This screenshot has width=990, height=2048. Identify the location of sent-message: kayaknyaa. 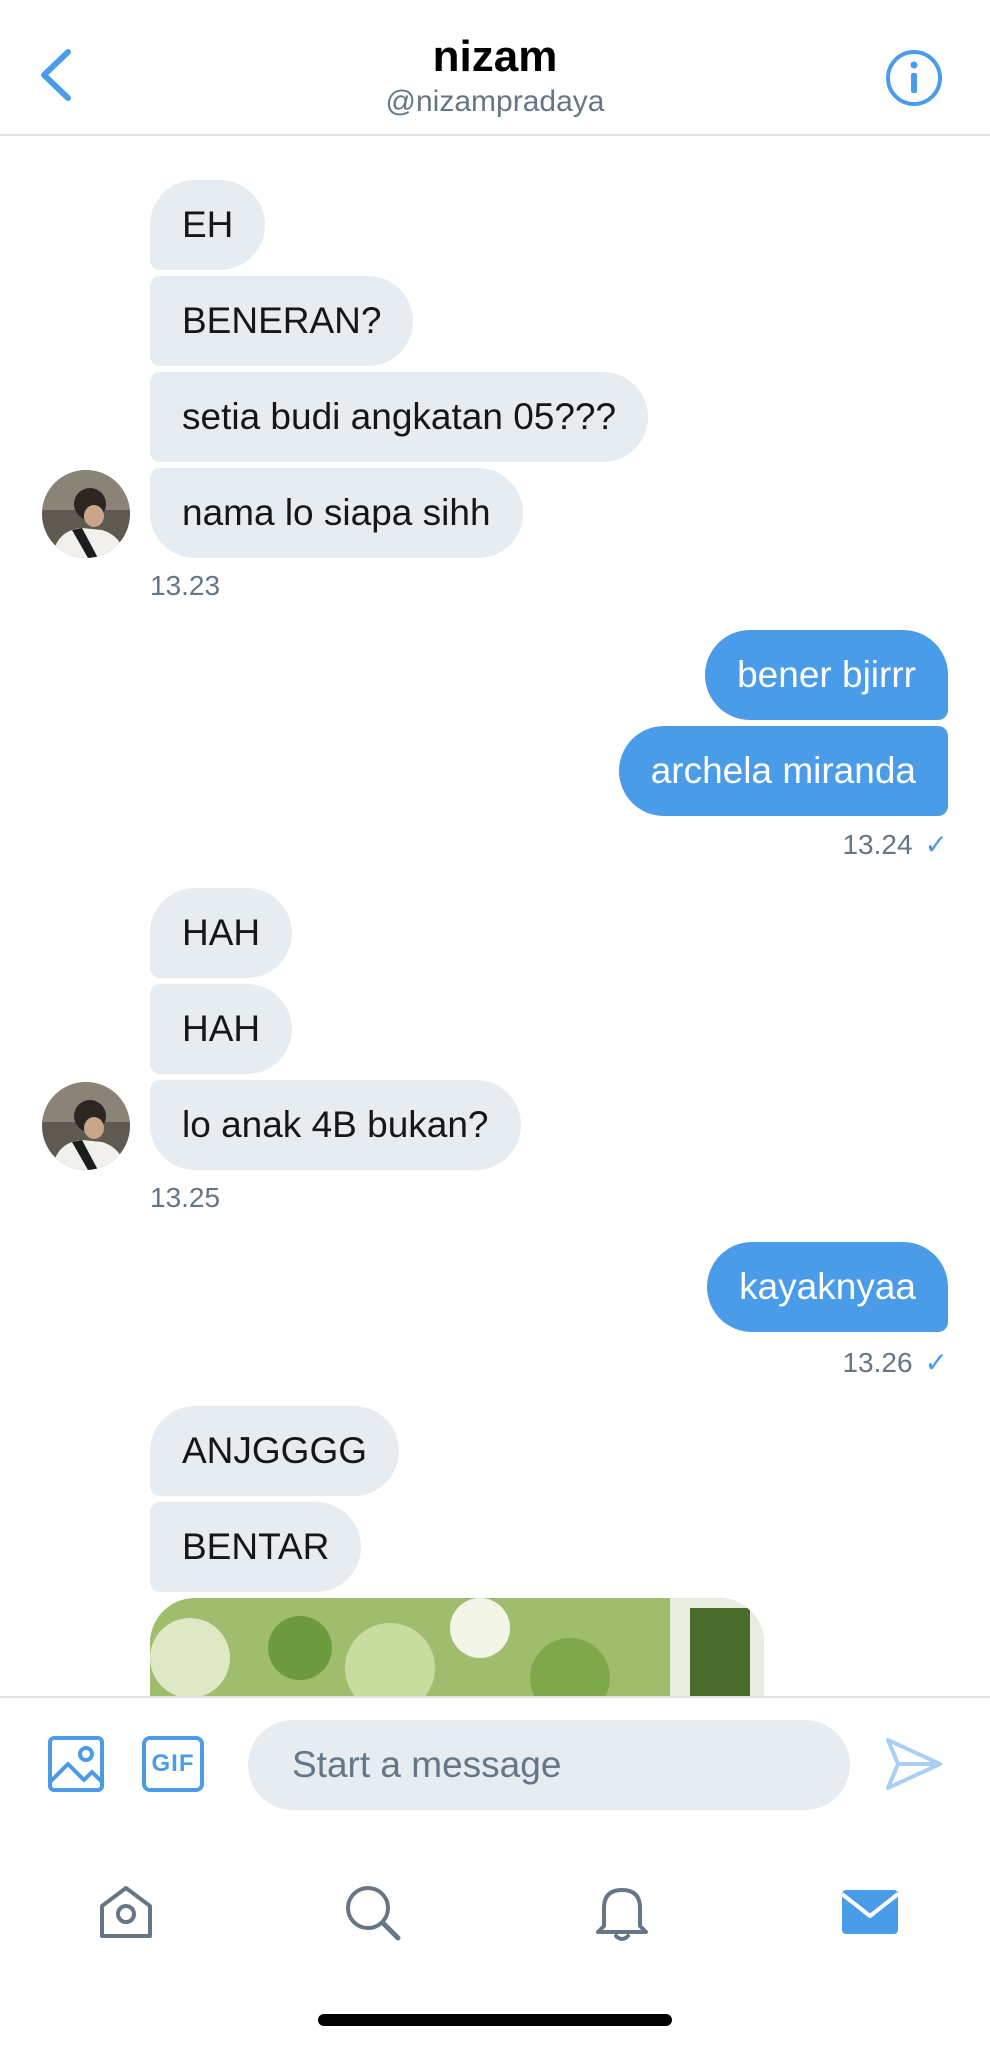
(827, 1287).